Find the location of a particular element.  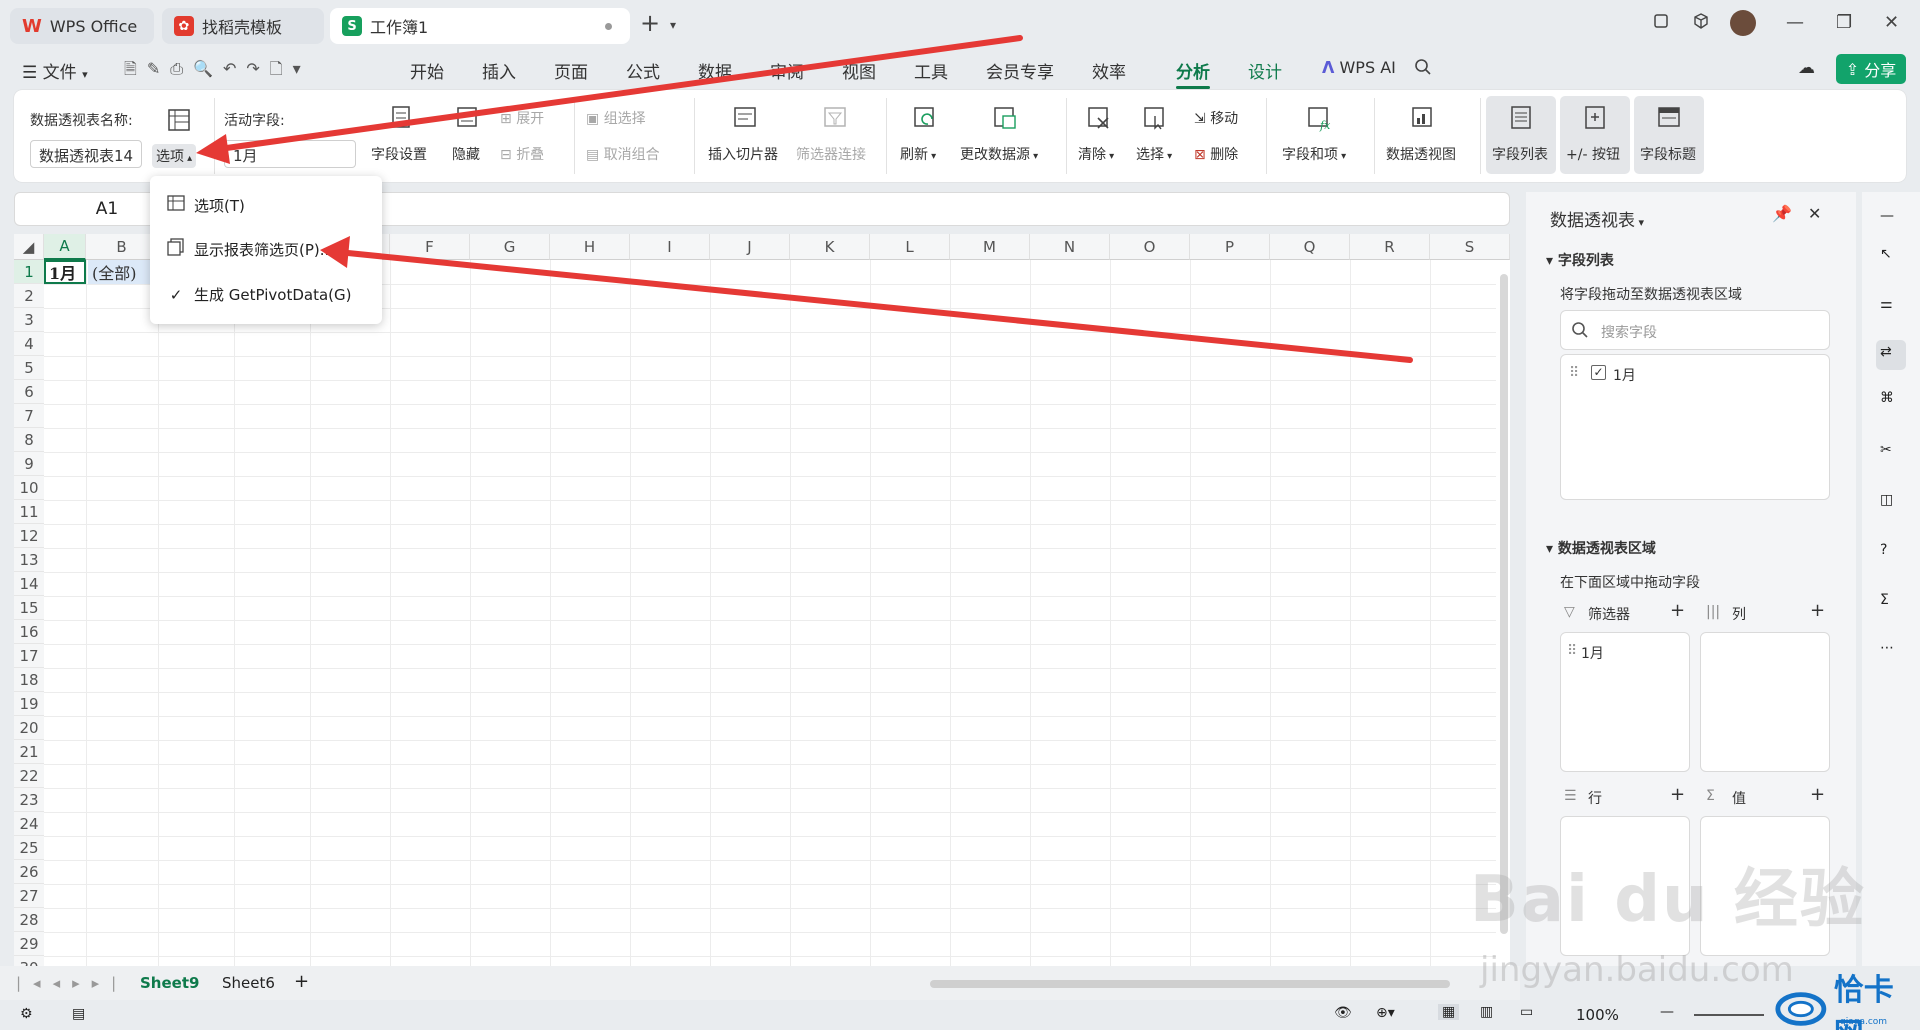

add-row-plus-icon: + is located at coordinates (1677, 794).